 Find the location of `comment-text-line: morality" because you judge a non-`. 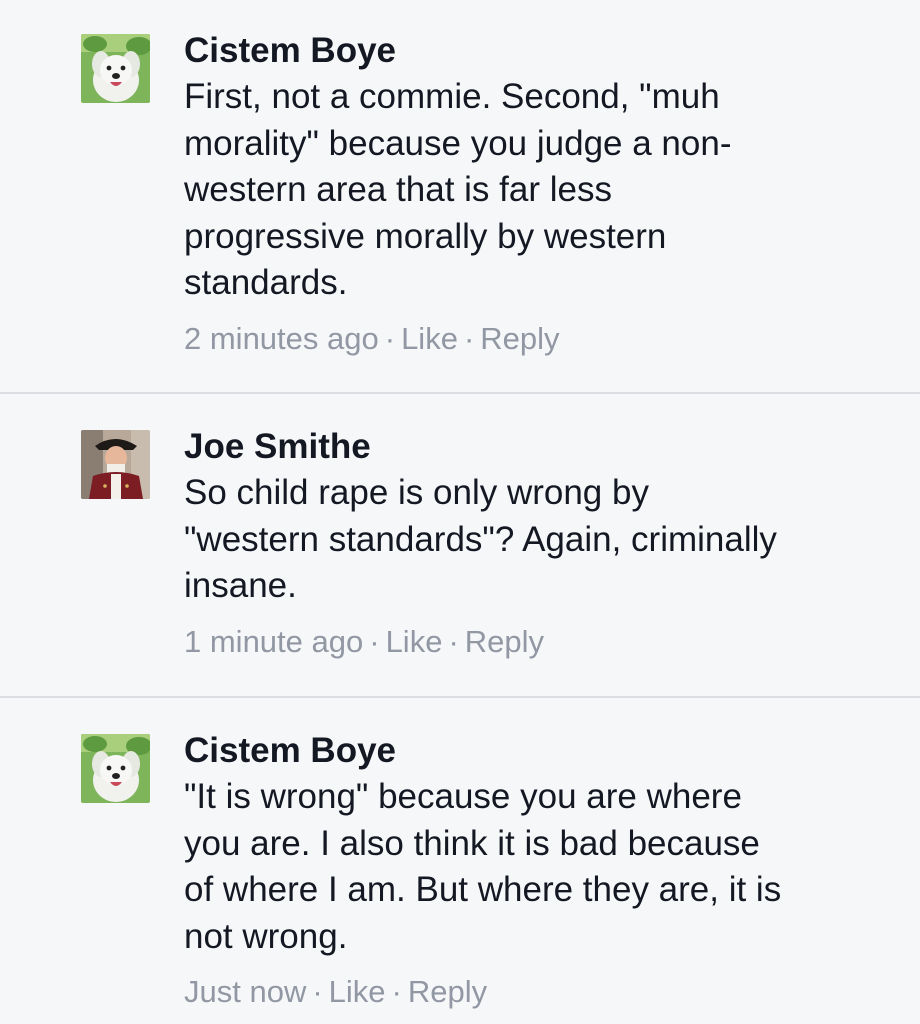

comment-text-line: morality" because you judge a non- is located at coordinates (458, 143).